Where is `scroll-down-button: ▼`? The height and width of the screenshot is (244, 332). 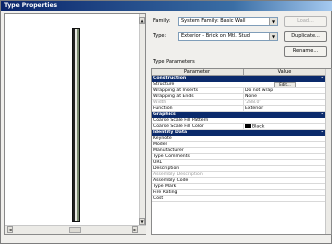 scroll-down-button: ▼ is located at coordinates (142, 221).